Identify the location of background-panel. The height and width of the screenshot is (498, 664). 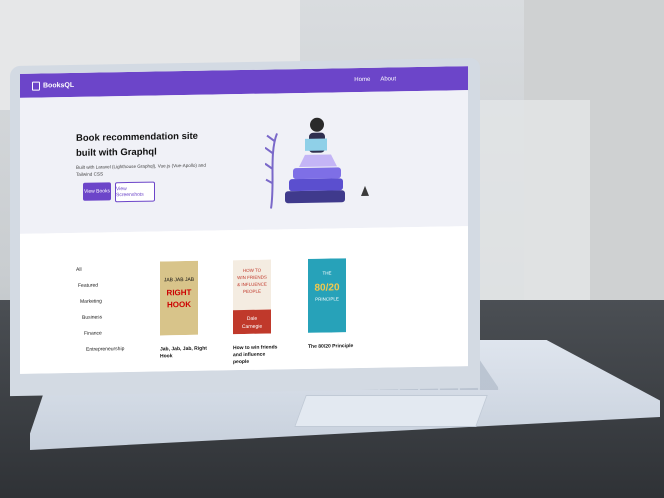
(530, 210).